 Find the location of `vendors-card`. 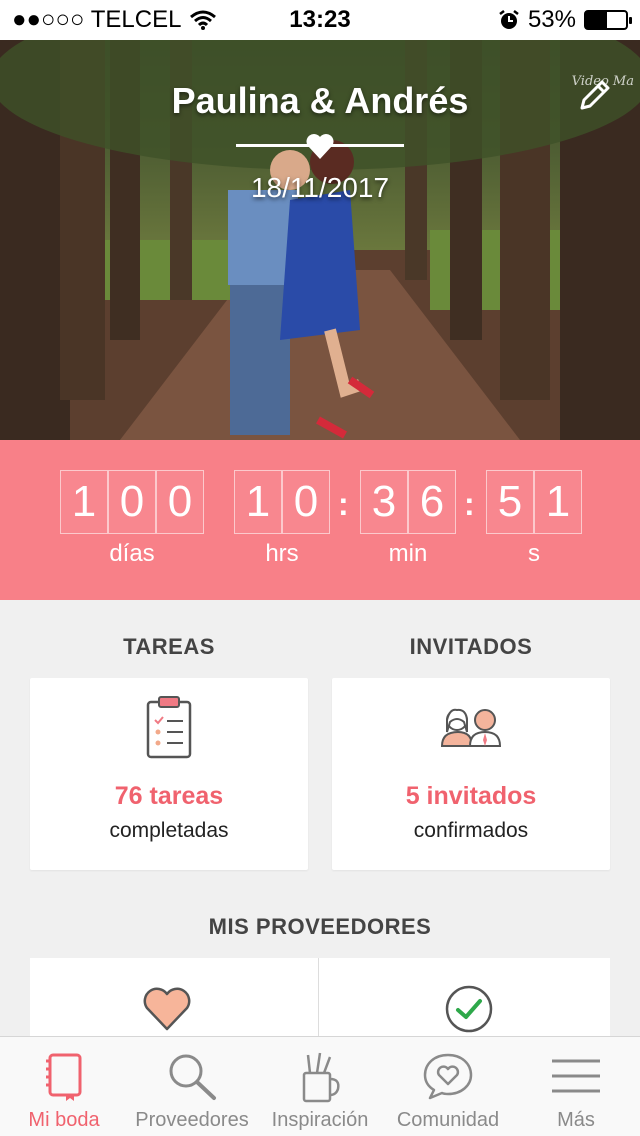

vendors-card is located at coordinates (320, 998).